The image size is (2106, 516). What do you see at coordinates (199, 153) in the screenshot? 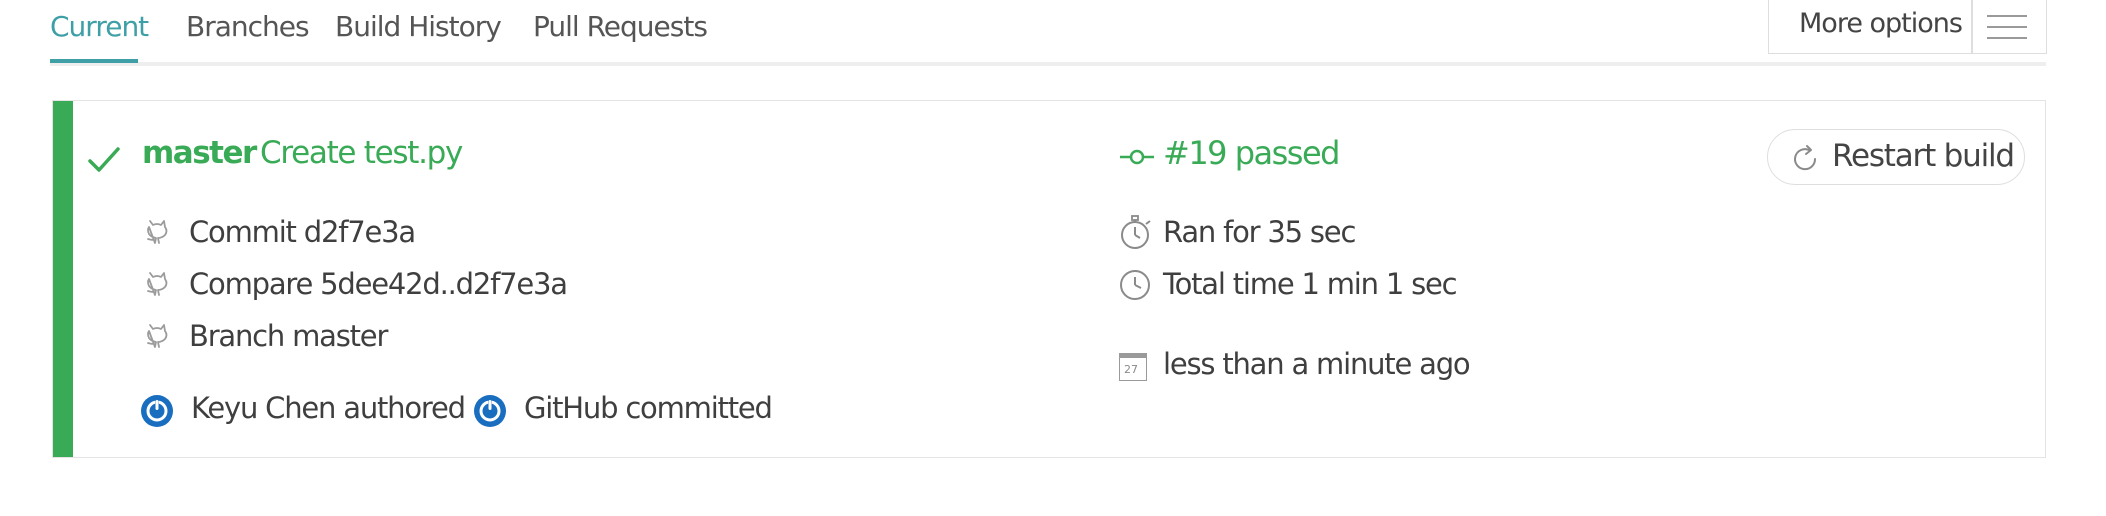
I see `branch-name-link: master` at bounding box center [199, 153].